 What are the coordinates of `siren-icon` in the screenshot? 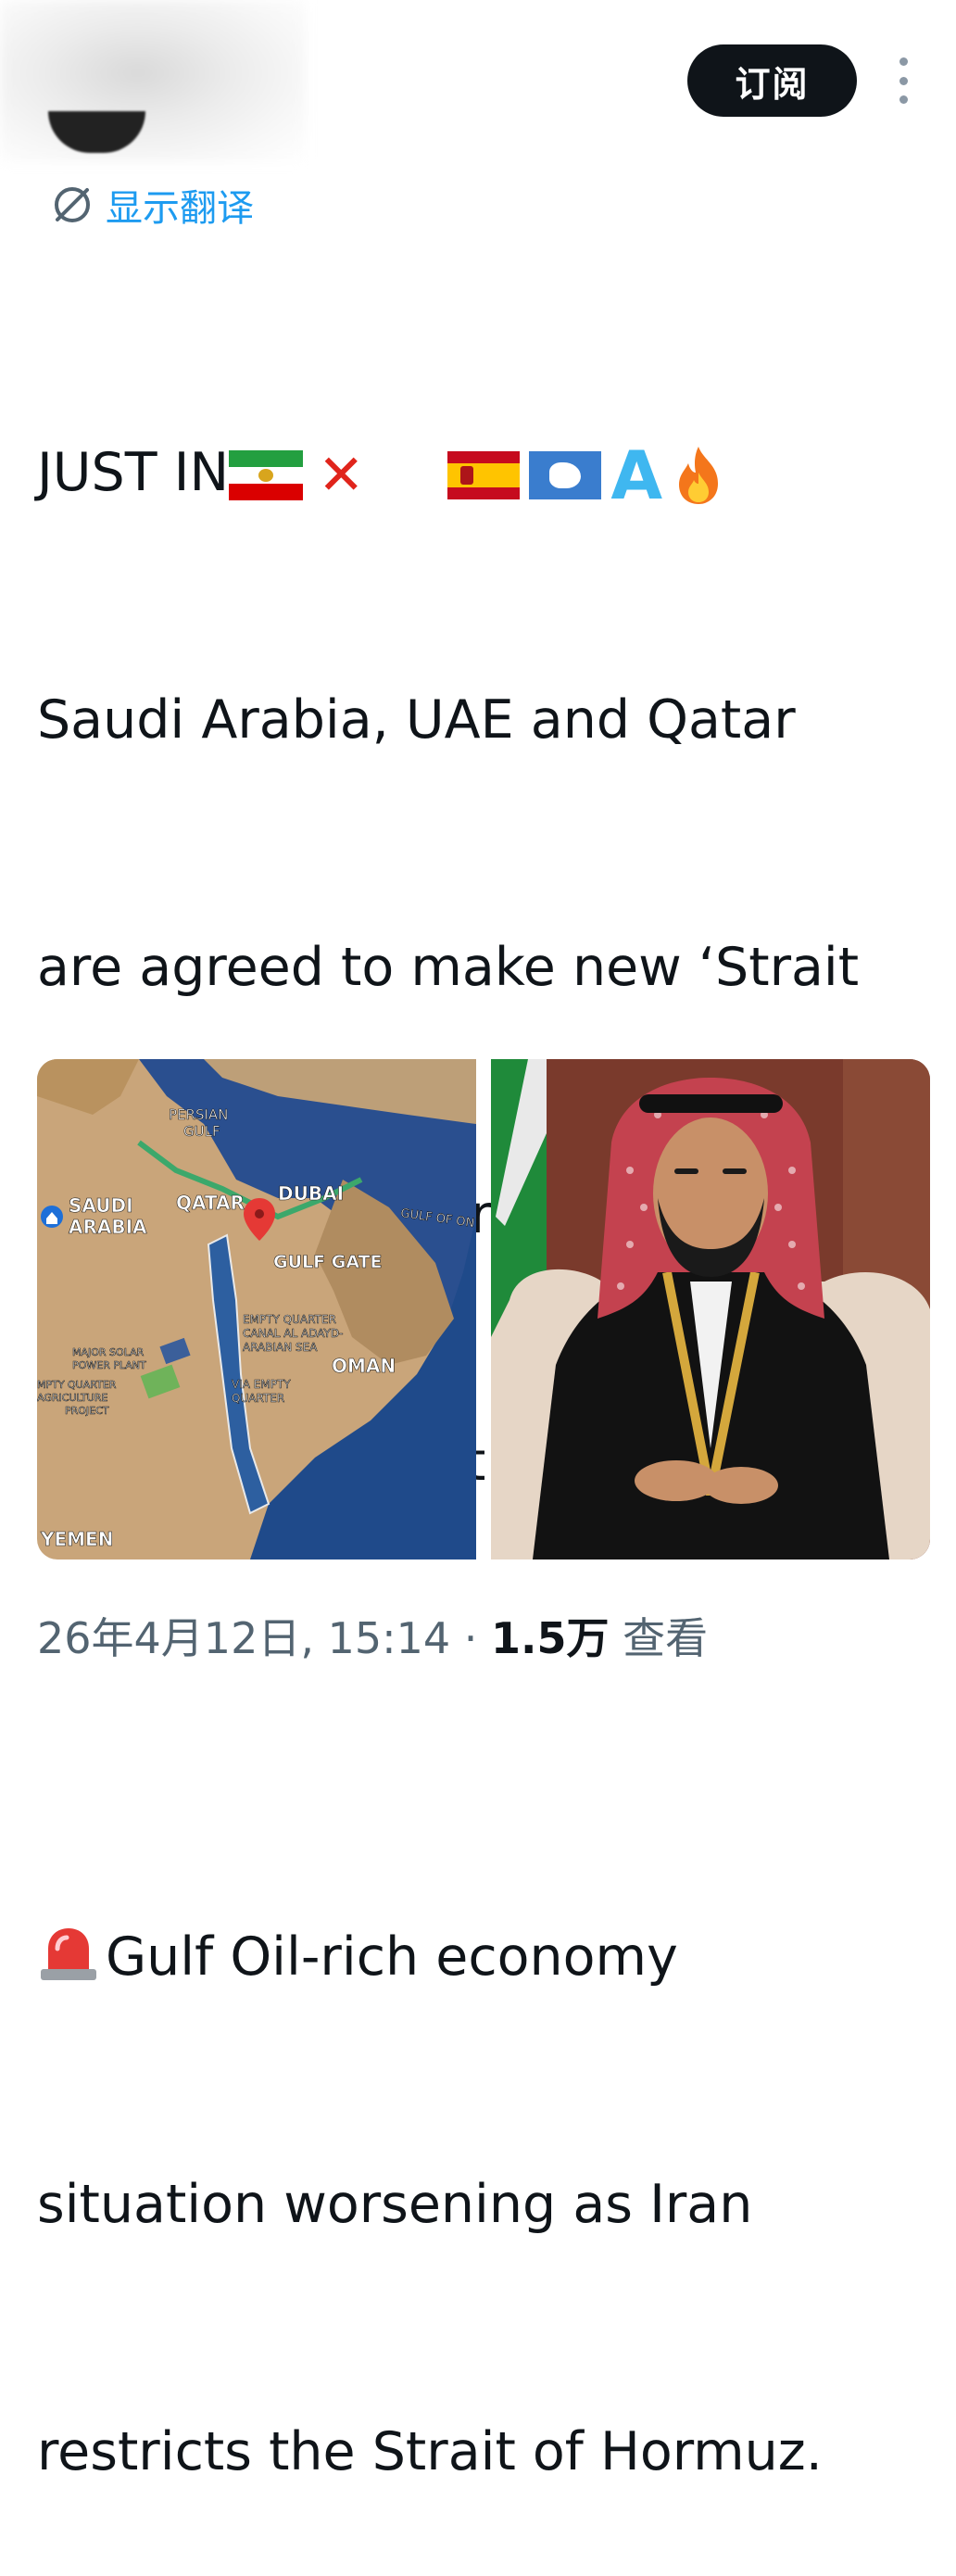 It's located at (68, 1954).